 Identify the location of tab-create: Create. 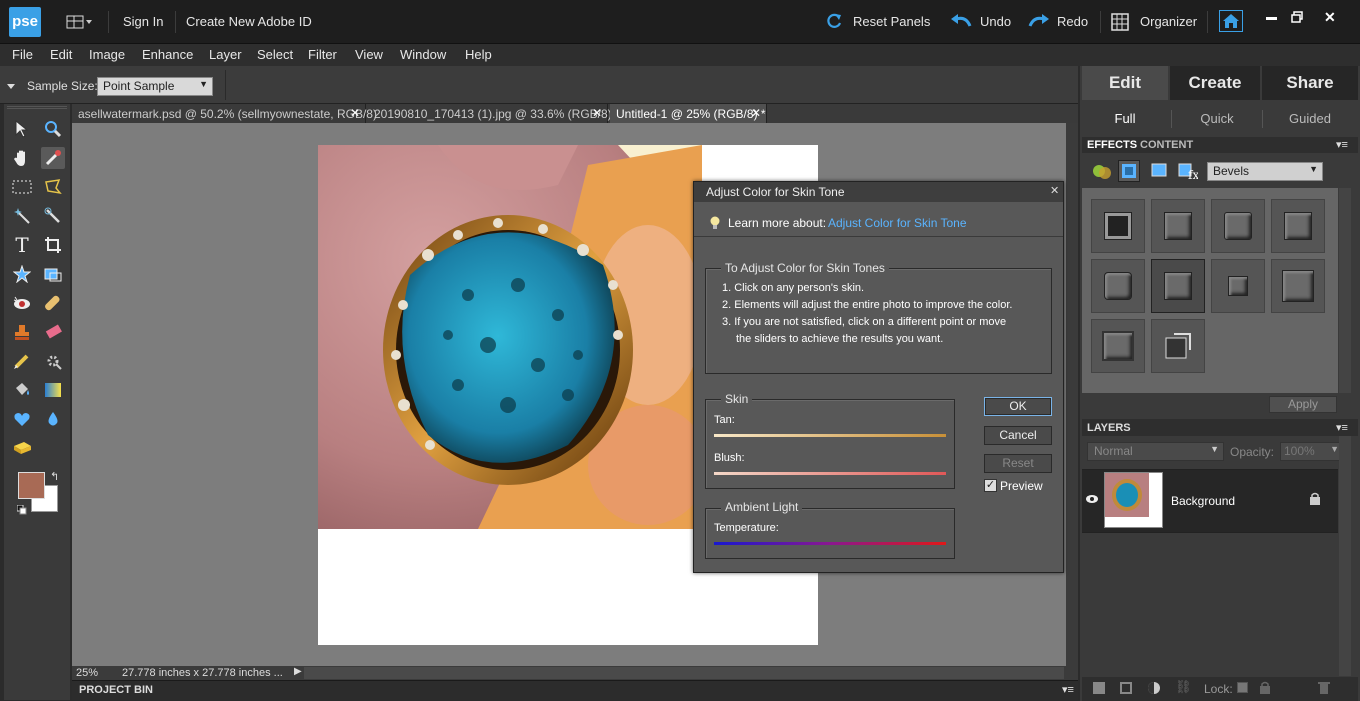
(1215, 83).